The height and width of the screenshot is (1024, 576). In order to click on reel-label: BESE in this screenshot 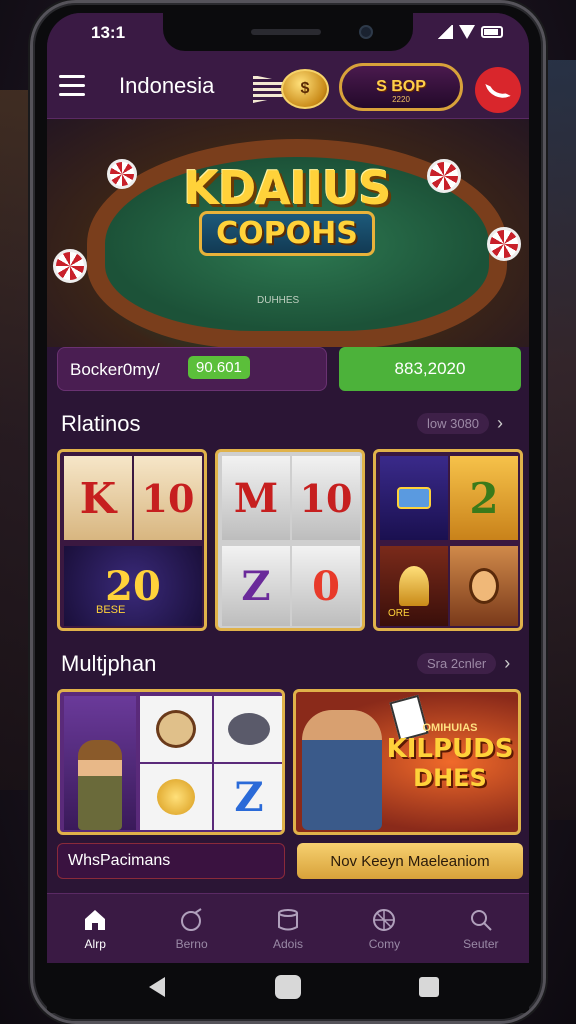, I will do `click(111, 610)`.